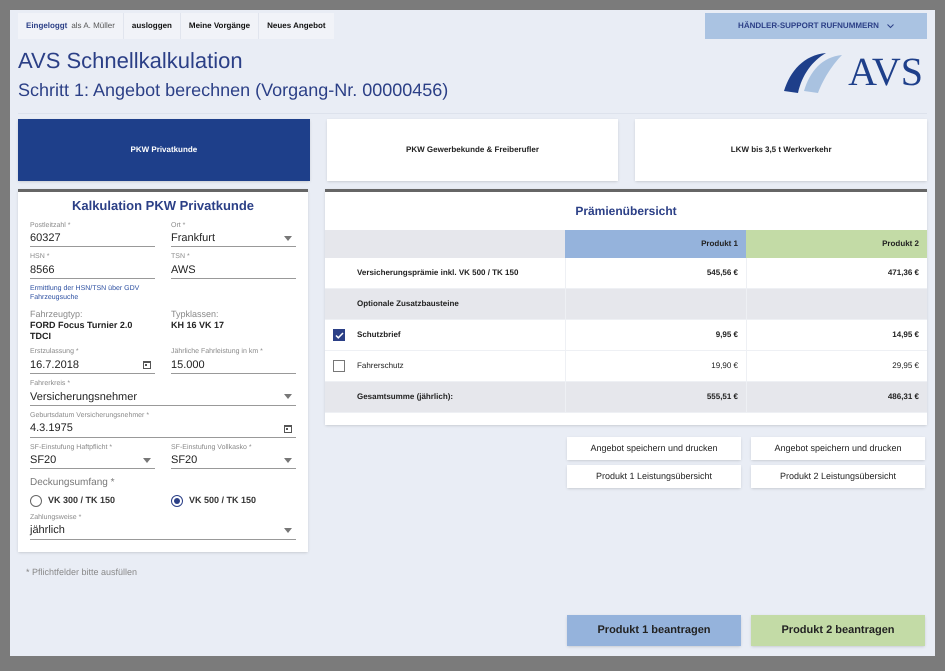  Describe the element at coordinates (781, 150) in the screenshot. I see `category-tab: LKW bis 3,5 t Werkverkehr` at that location.